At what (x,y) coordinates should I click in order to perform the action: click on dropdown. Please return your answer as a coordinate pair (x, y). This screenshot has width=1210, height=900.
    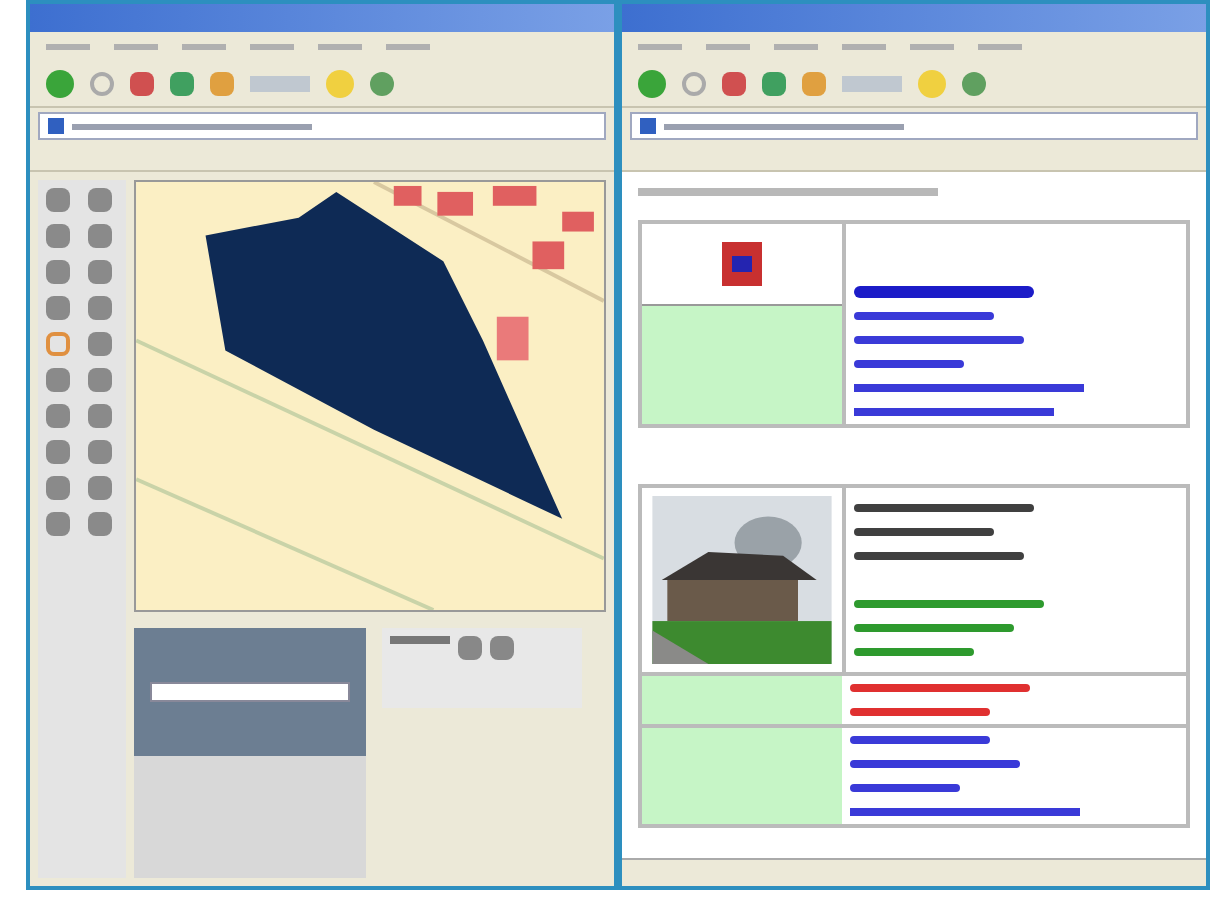
    Looking at the image, I should click on (250, 692).